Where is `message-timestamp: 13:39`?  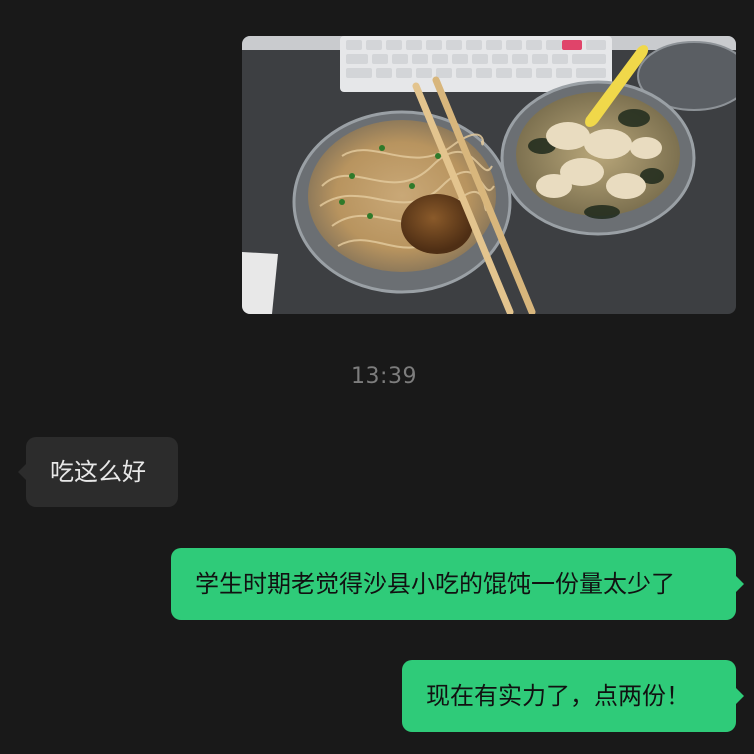 message-timestamp: 13:39 is located at coordinates (384, 376).